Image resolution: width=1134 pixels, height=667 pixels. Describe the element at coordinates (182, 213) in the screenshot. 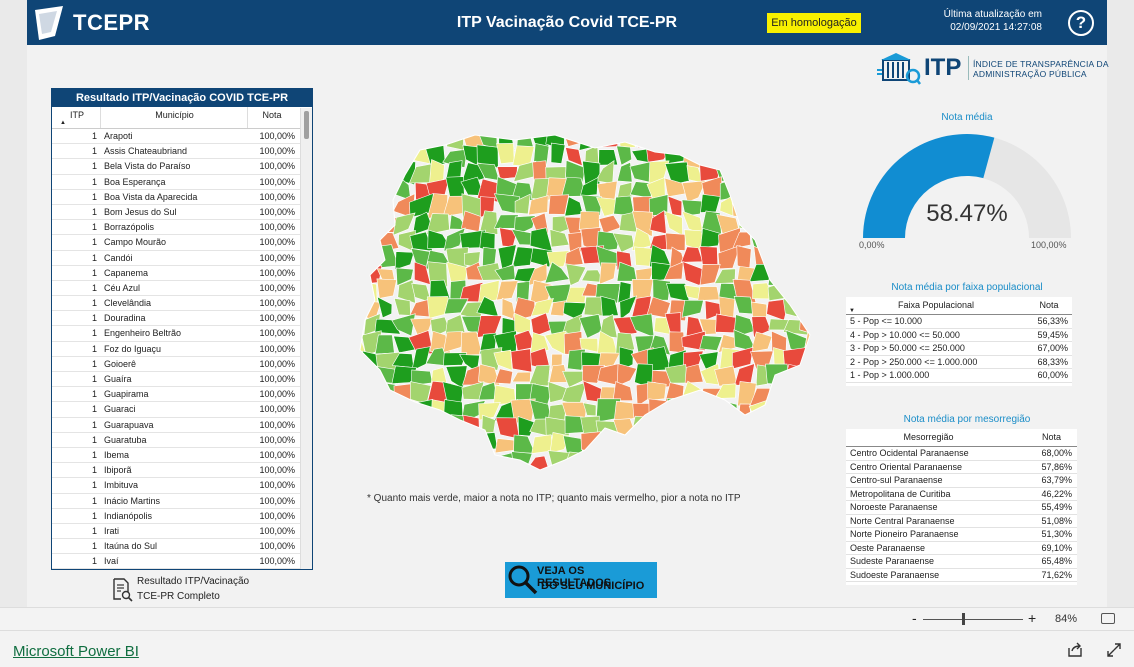

I see `table-row: 1 Bom Jesus do Sul 100,00%` at that location.